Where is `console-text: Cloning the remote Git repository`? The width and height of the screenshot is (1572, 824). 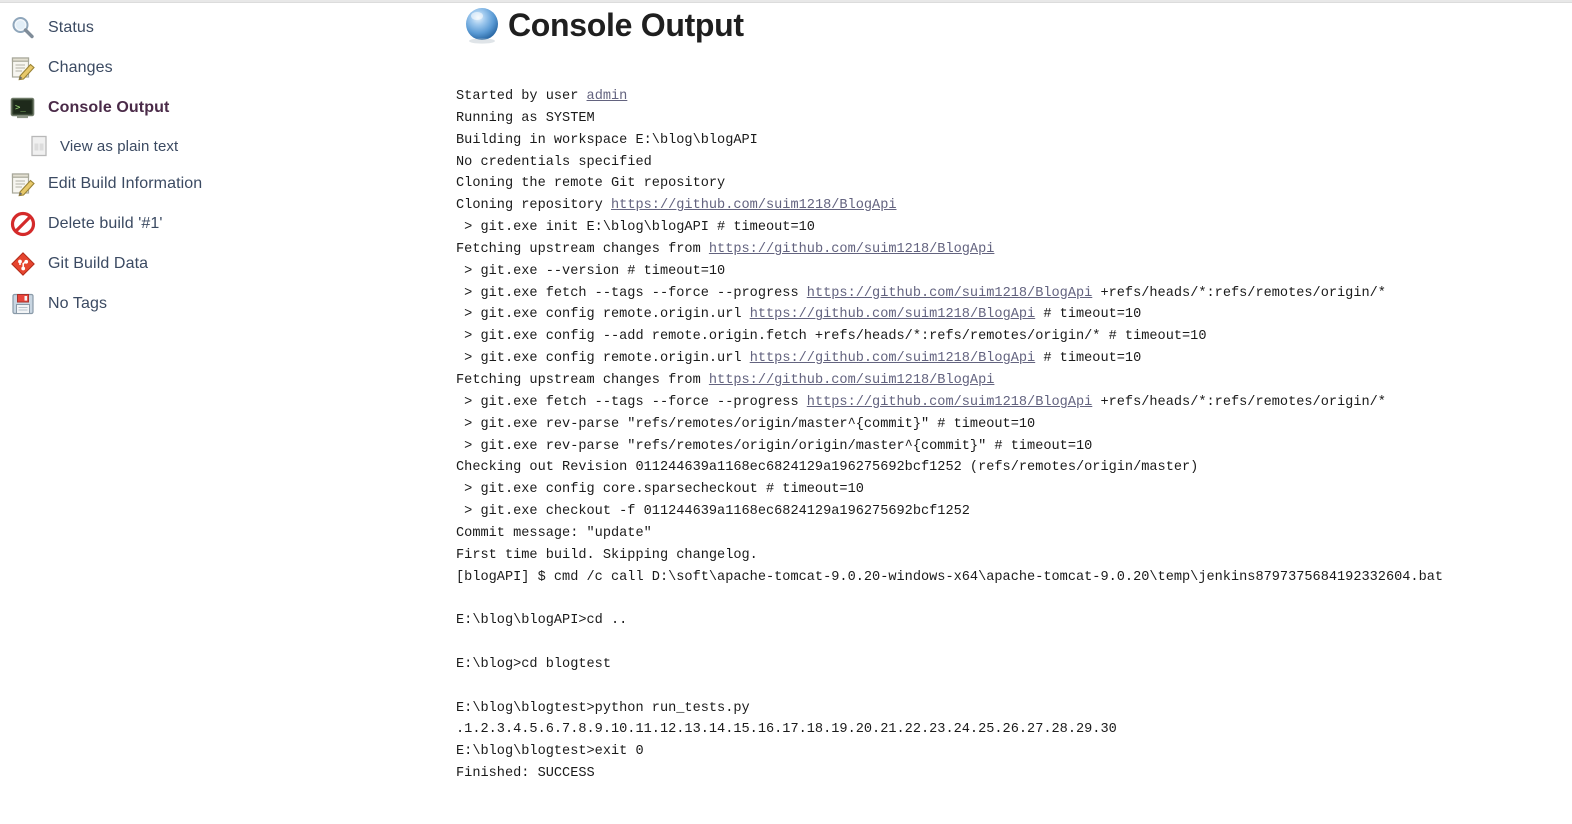
console-text: Cloning the remote Git repository is located at coordinates (591, 184).